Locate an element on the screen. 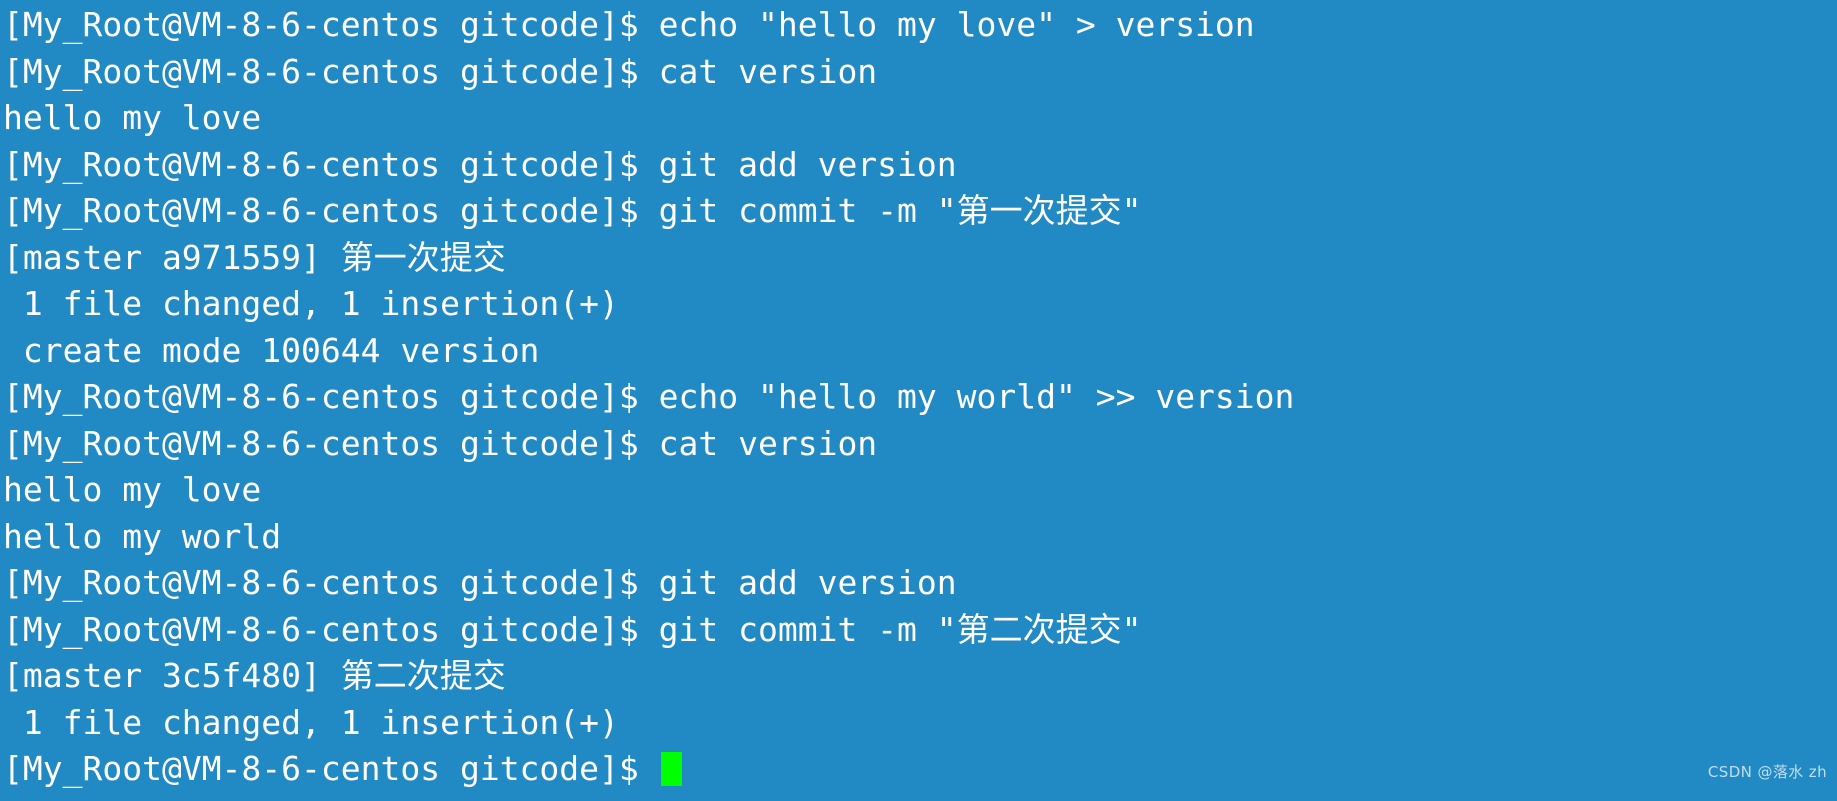 The width and height of the screenshot is (1837, 801). terminal-command-text: [My_Root@VM-8-6-centos gitcode]$ is located at coordinates (321, 768).